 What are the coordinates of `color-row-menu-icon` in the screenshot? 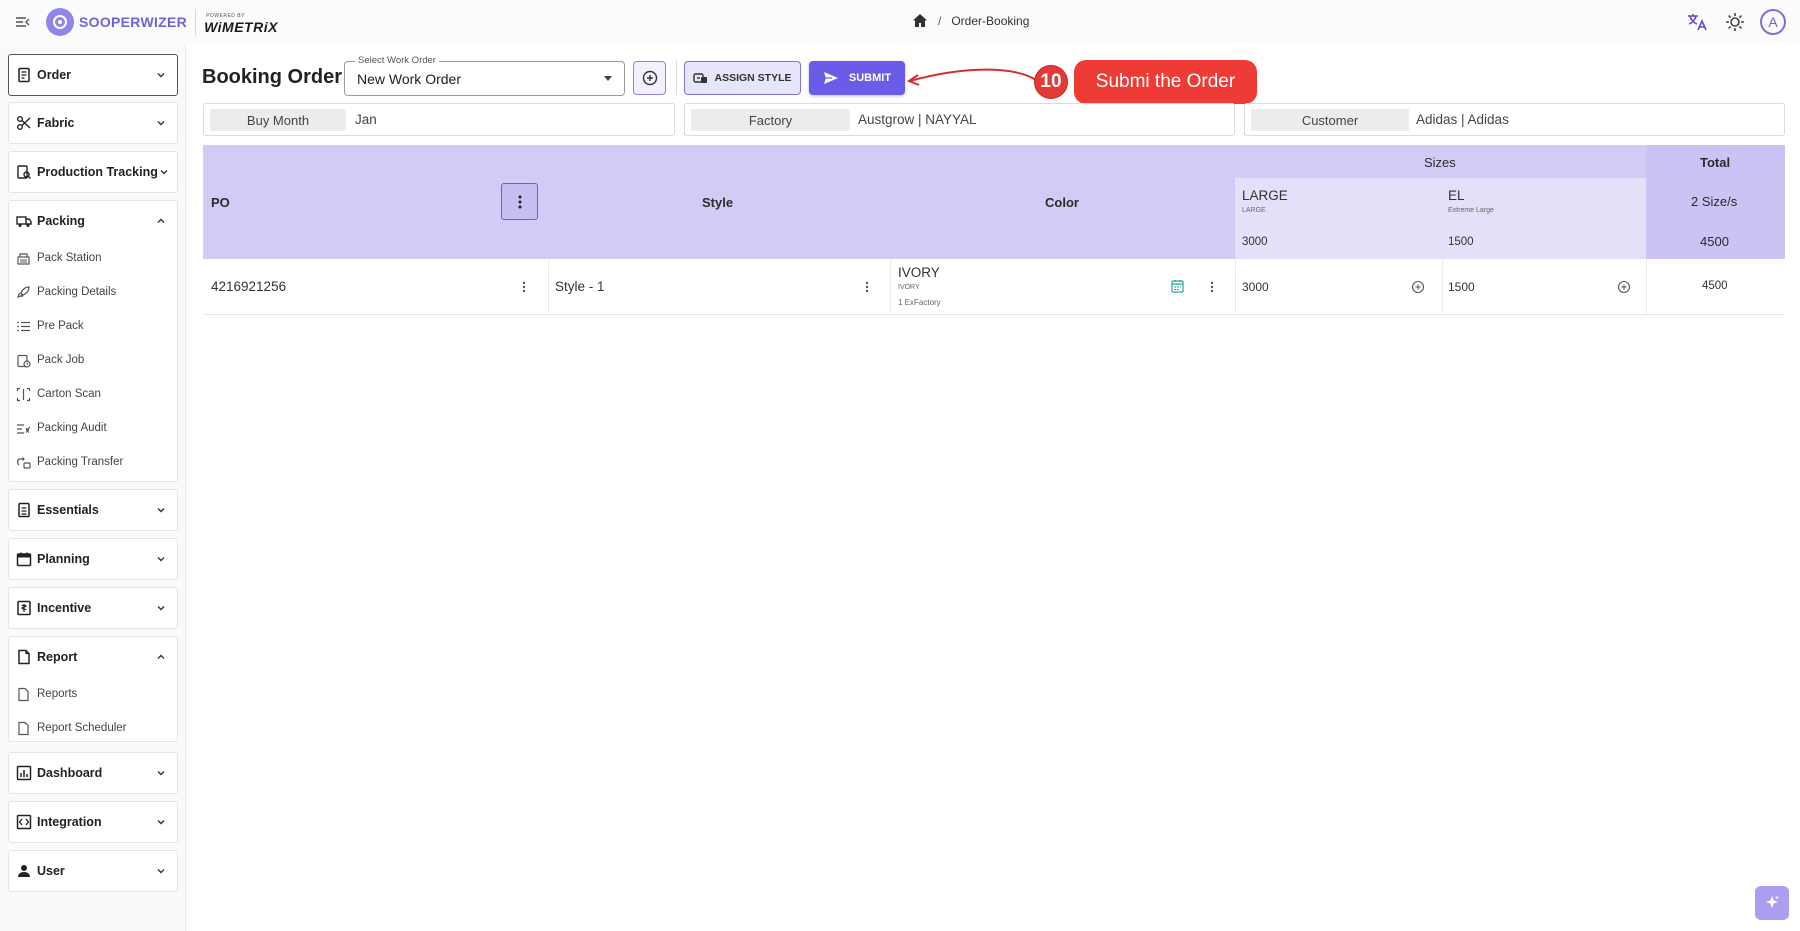 It's located at (1212, 287).